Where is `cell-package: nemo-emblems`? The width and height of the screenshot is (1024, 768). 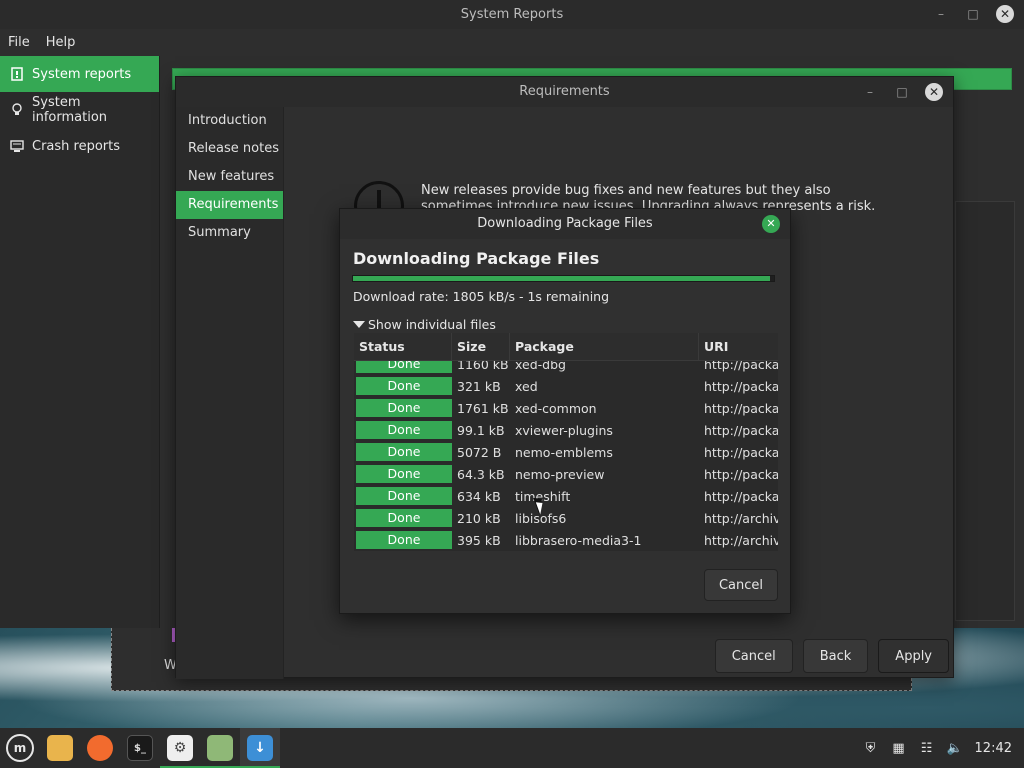
cell-package: nemo-emblems is located at coordinates (564, 452).